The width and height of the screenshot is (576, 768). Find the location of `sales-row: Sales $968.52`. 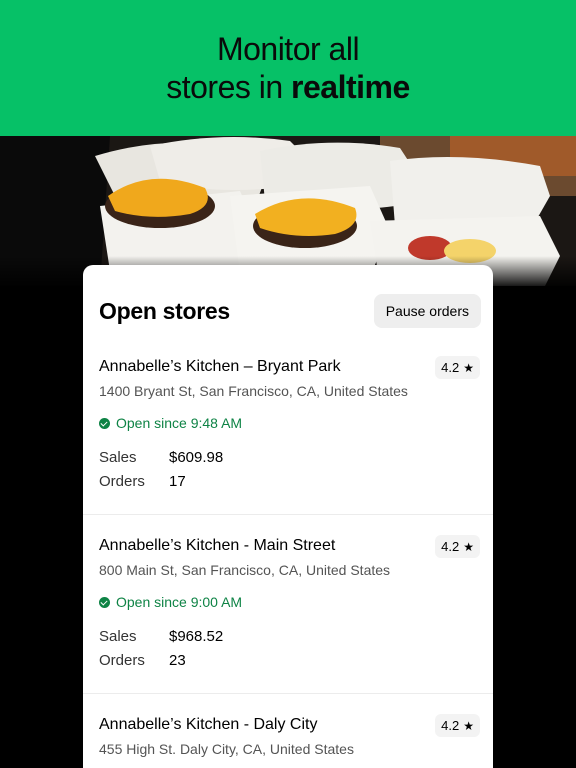

sales-row: Sales $968.52 is located at coordinates (161, 636).